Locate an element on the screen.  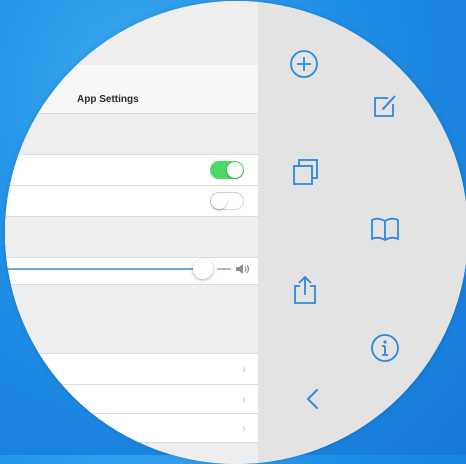
info-button is located at coordinates (385, 348).